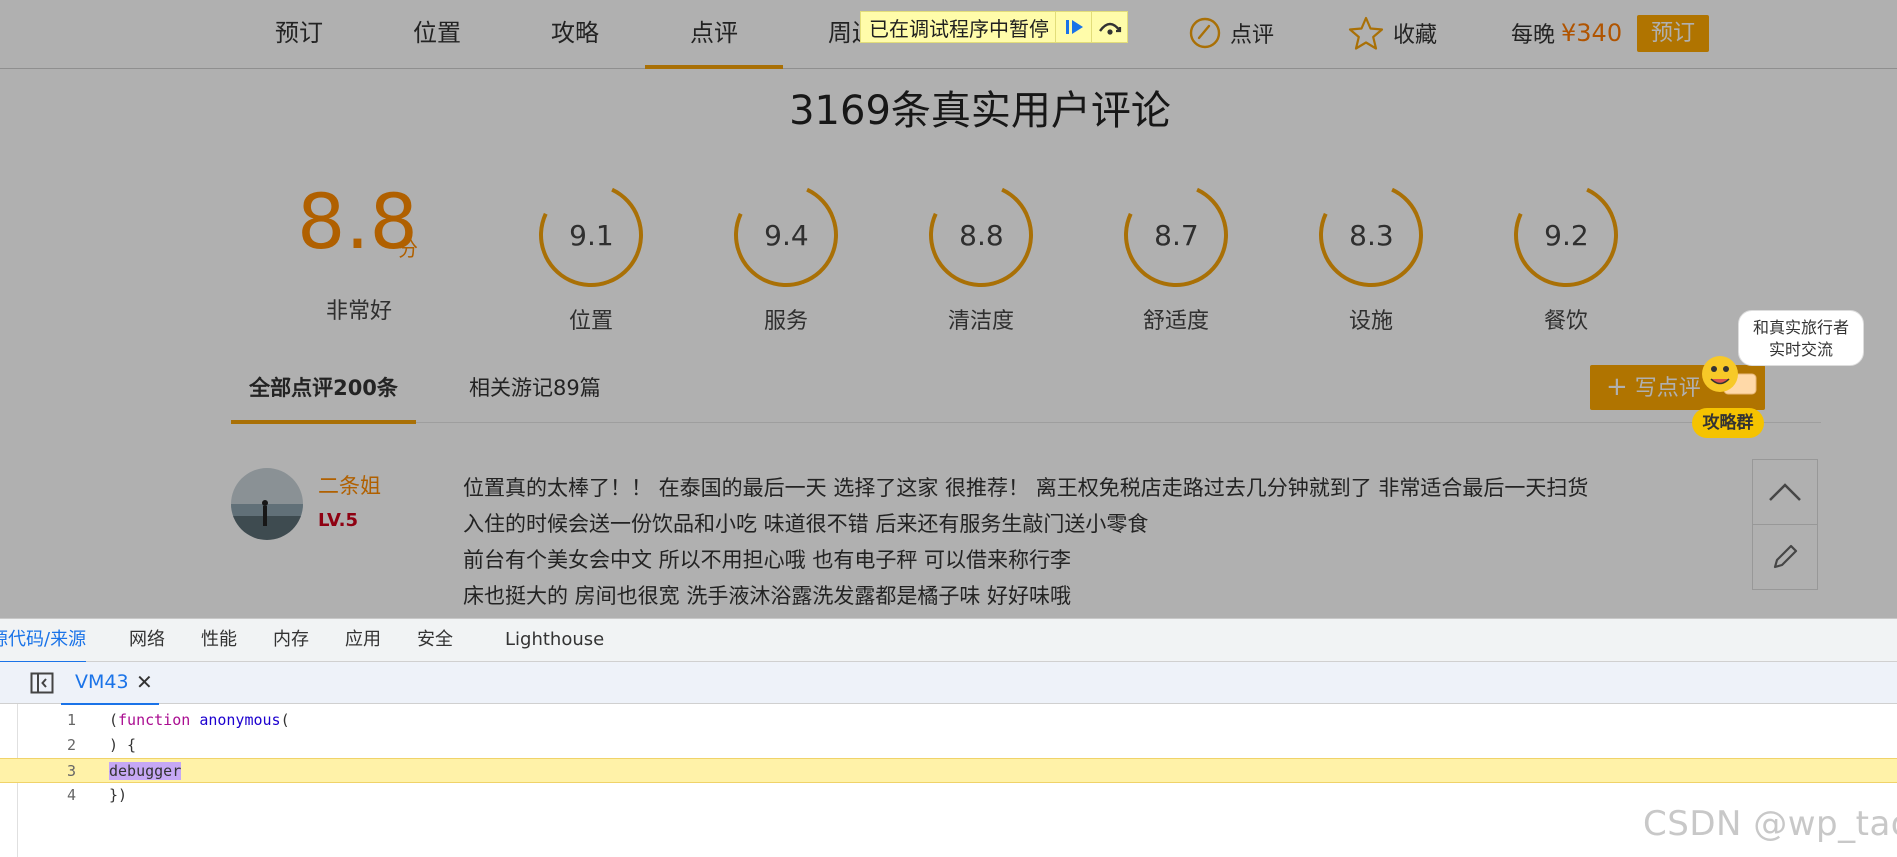  What do you see at coordinates (102, 682) in the screenshot?
I see `file-tab-name: VM43` at bounding box center [102, 682].